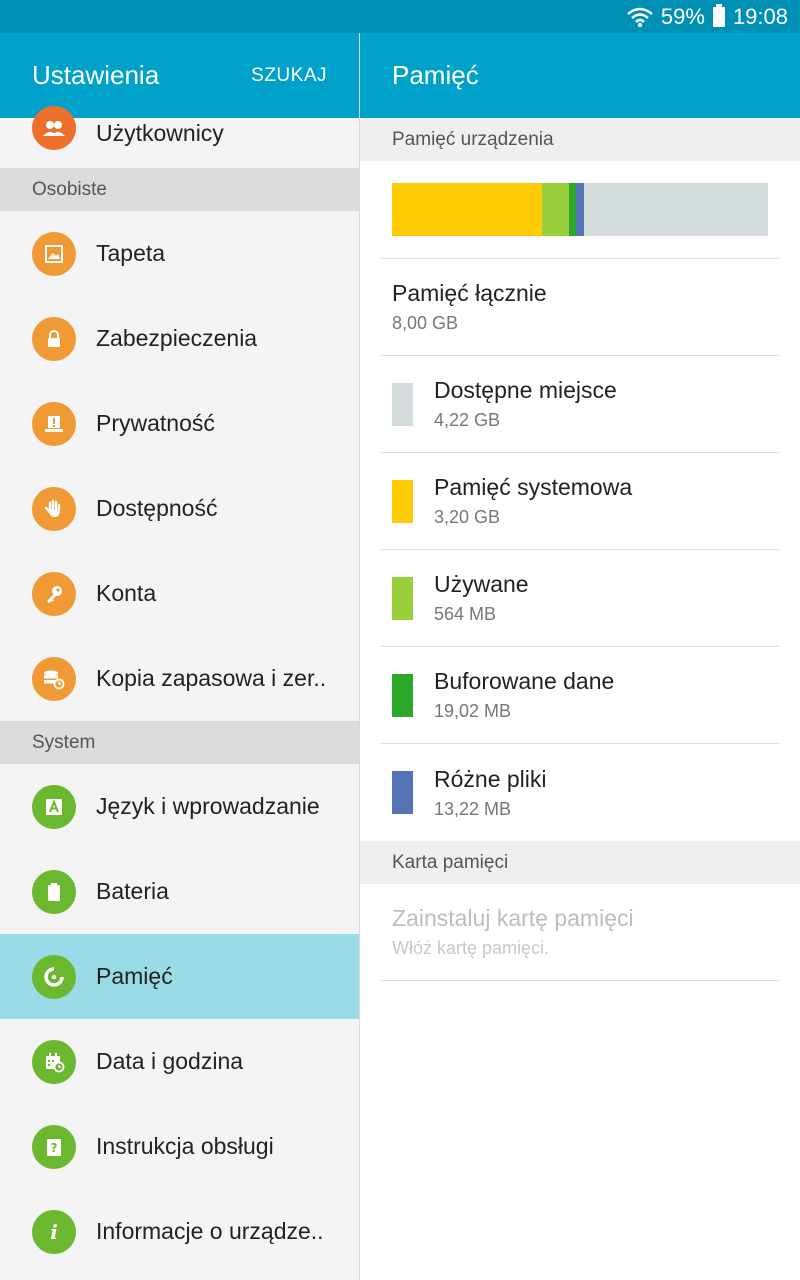  I want to click on battery-percent: 59%, so click(682, 16).